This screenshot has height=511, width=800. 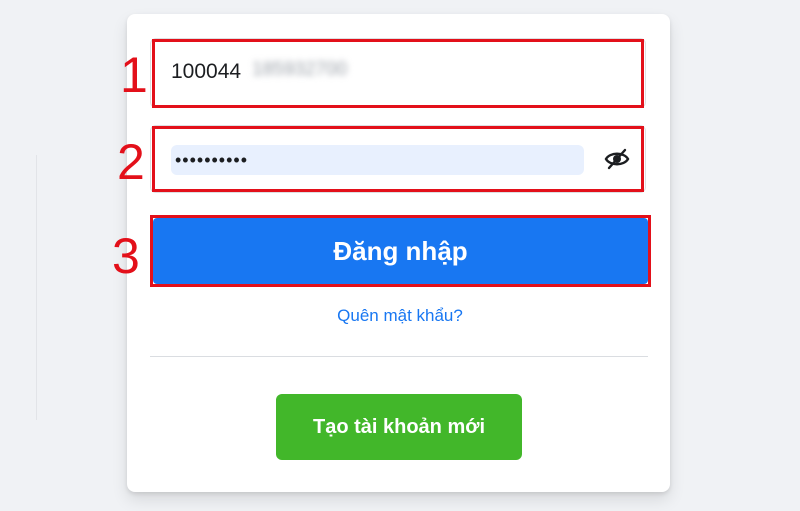 What do you see at coordinates (399, 356) in the screenshot?
I see `form-divider` at bounding box center [399, 356].